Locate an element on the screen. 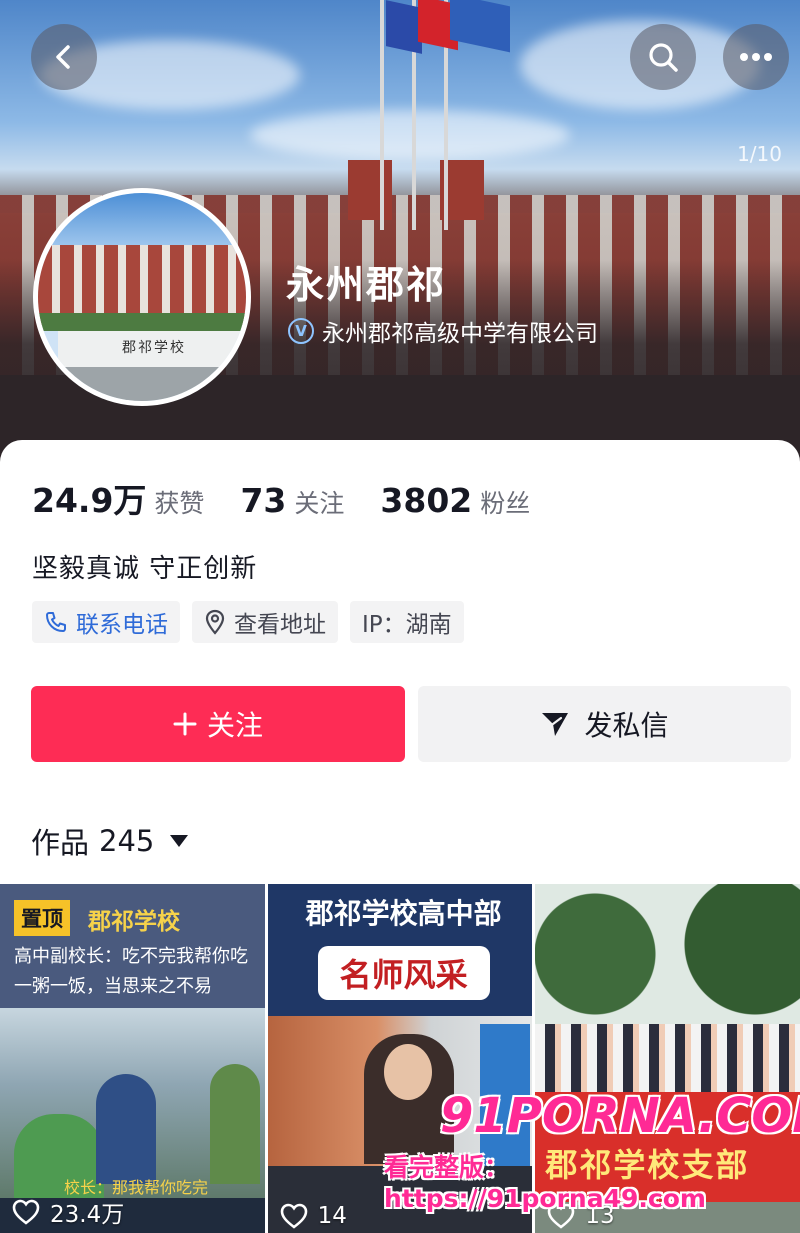  stat-likes-label: 获赞 is located at coordinates (179, 503).